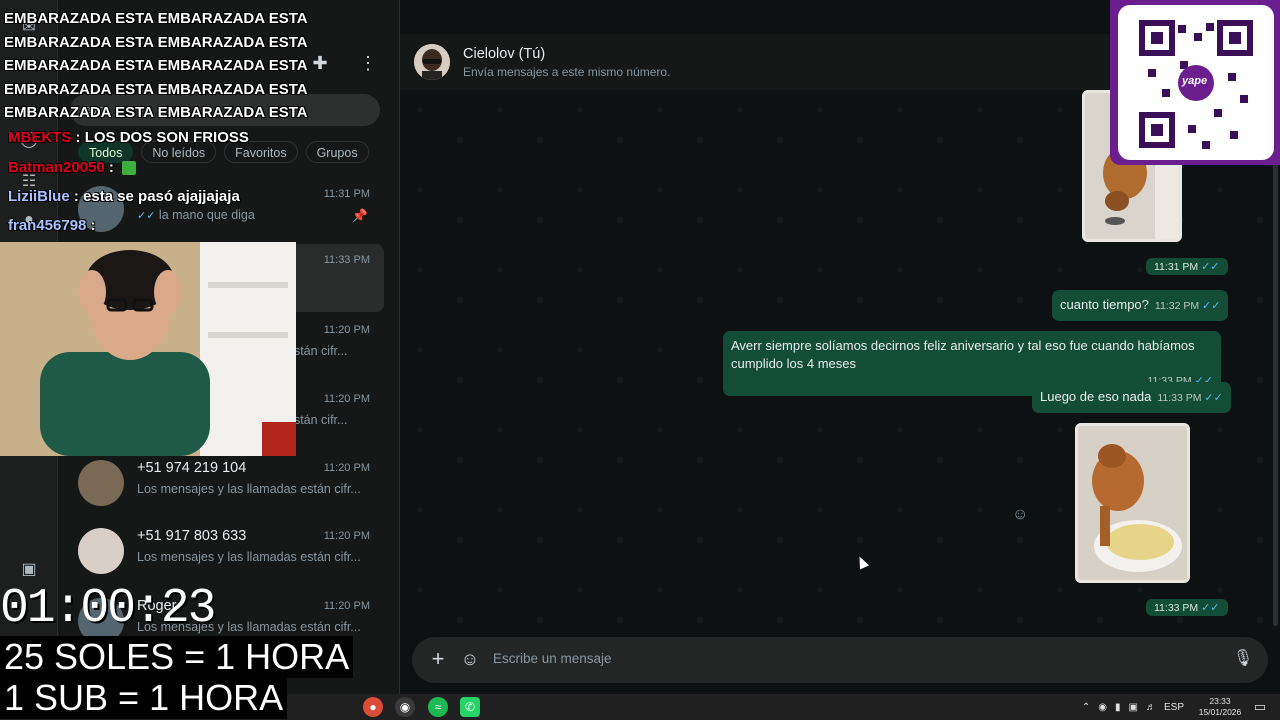  What do you see at coordinates (108, 609) in the screenshot?
I see `stream-timer: 01:00:23` at bounding box center [108, 609].